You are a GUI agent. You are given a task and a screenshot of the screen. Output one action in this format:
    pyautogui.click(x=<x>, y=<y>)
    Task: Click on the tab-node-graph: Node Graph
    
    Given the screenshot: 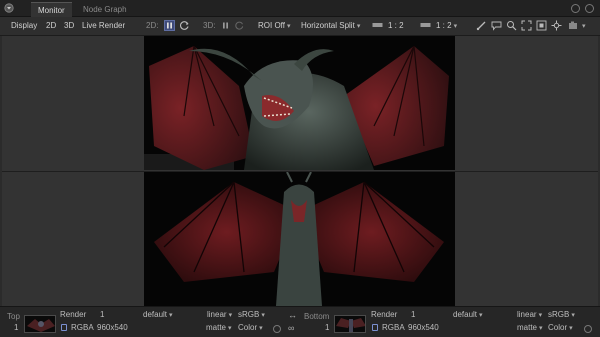 What is the action you would take?
    pyautogui.click(x=105, y=9)
    